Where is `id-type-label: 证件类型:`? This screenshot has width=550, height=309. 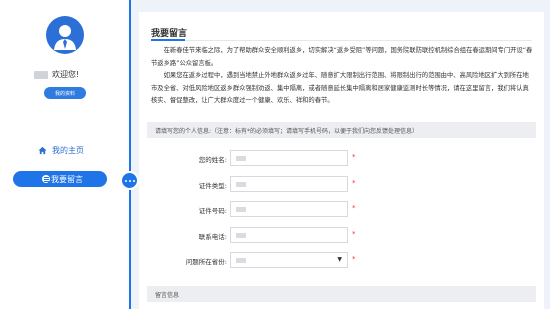 id-type-label: 证件类型: is located at coordinates (212, 186).